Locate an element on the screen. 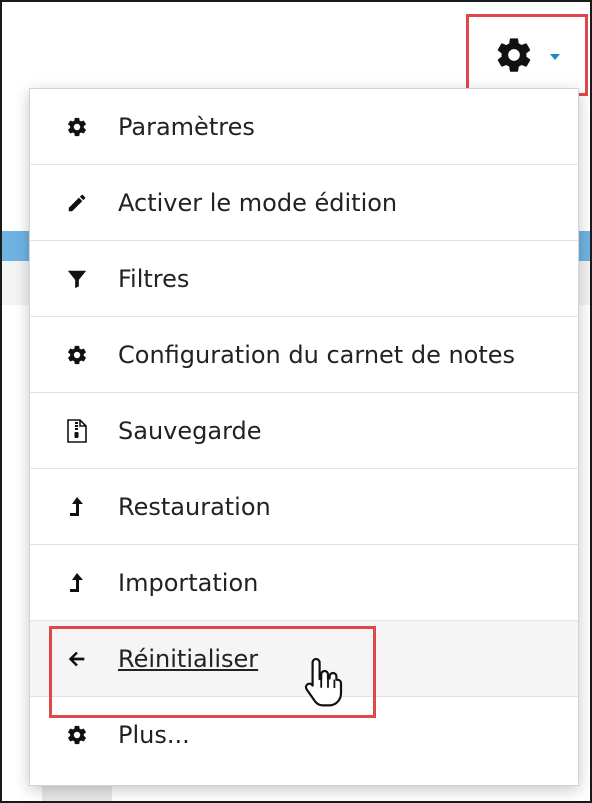  menu-item-label: Activer le mode édition is located at coordinates (258, 202).